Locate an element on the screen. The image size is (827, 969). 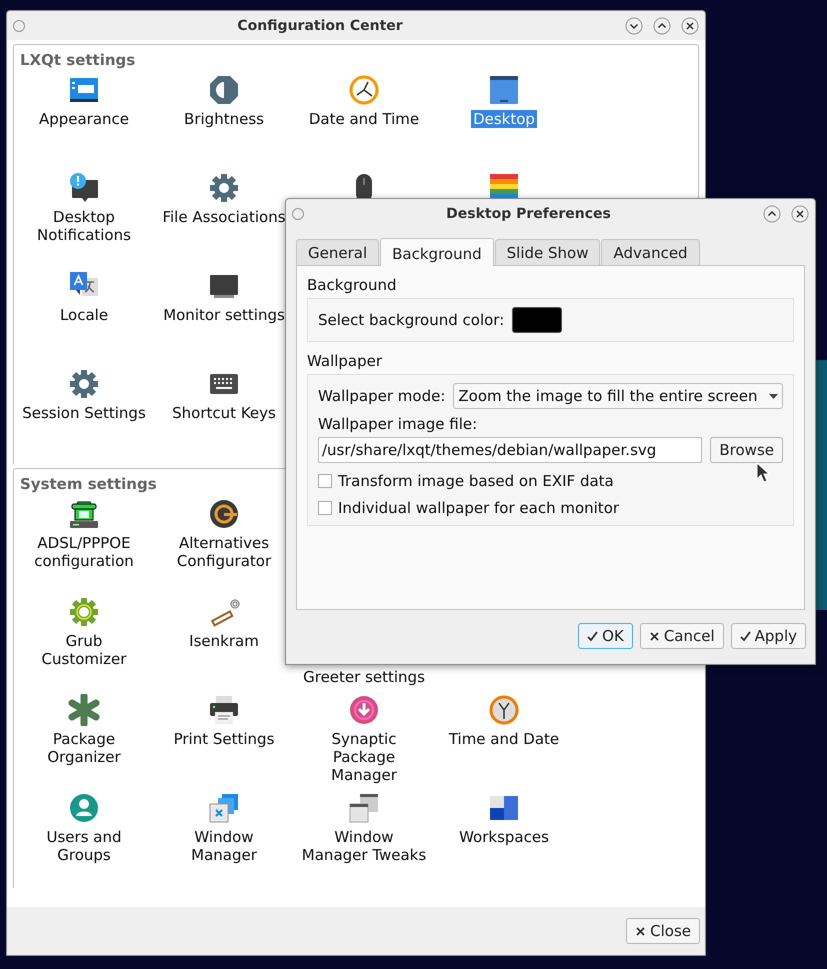
asterisk-icon is located at coordinates (84, 710).